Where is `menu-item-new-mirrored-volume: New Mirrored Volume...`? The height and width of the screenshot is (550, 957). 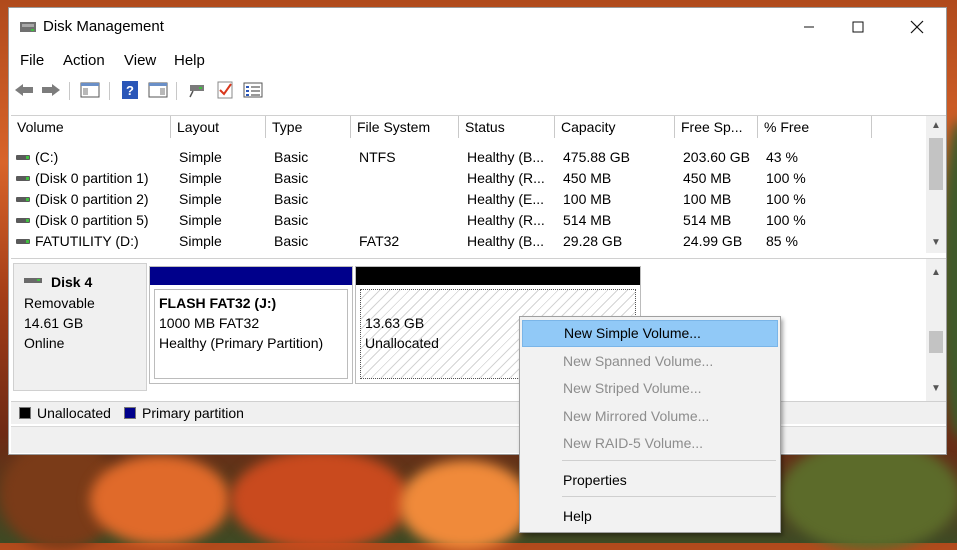 menu-item-new-mirrored-volume: New Mirrored Volume... is located at coordinates (650, 416).